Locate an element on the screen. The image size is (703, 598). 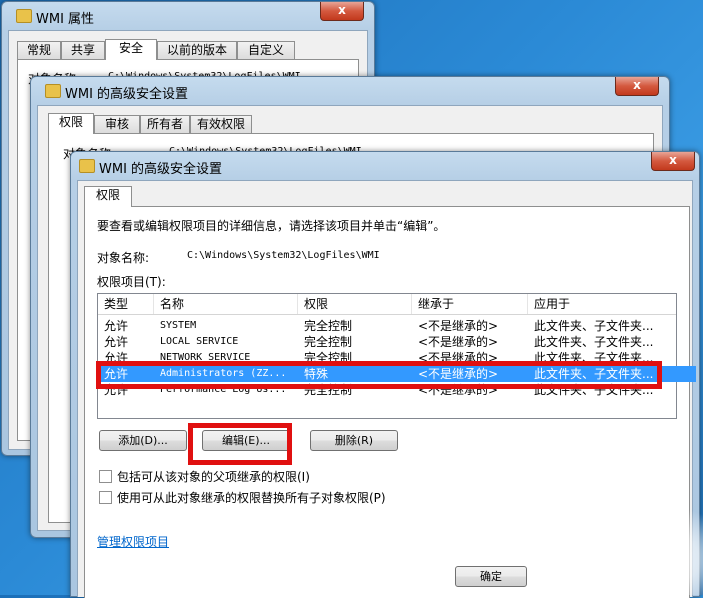
column-type: 类型 is located at coordinates (126, 304).